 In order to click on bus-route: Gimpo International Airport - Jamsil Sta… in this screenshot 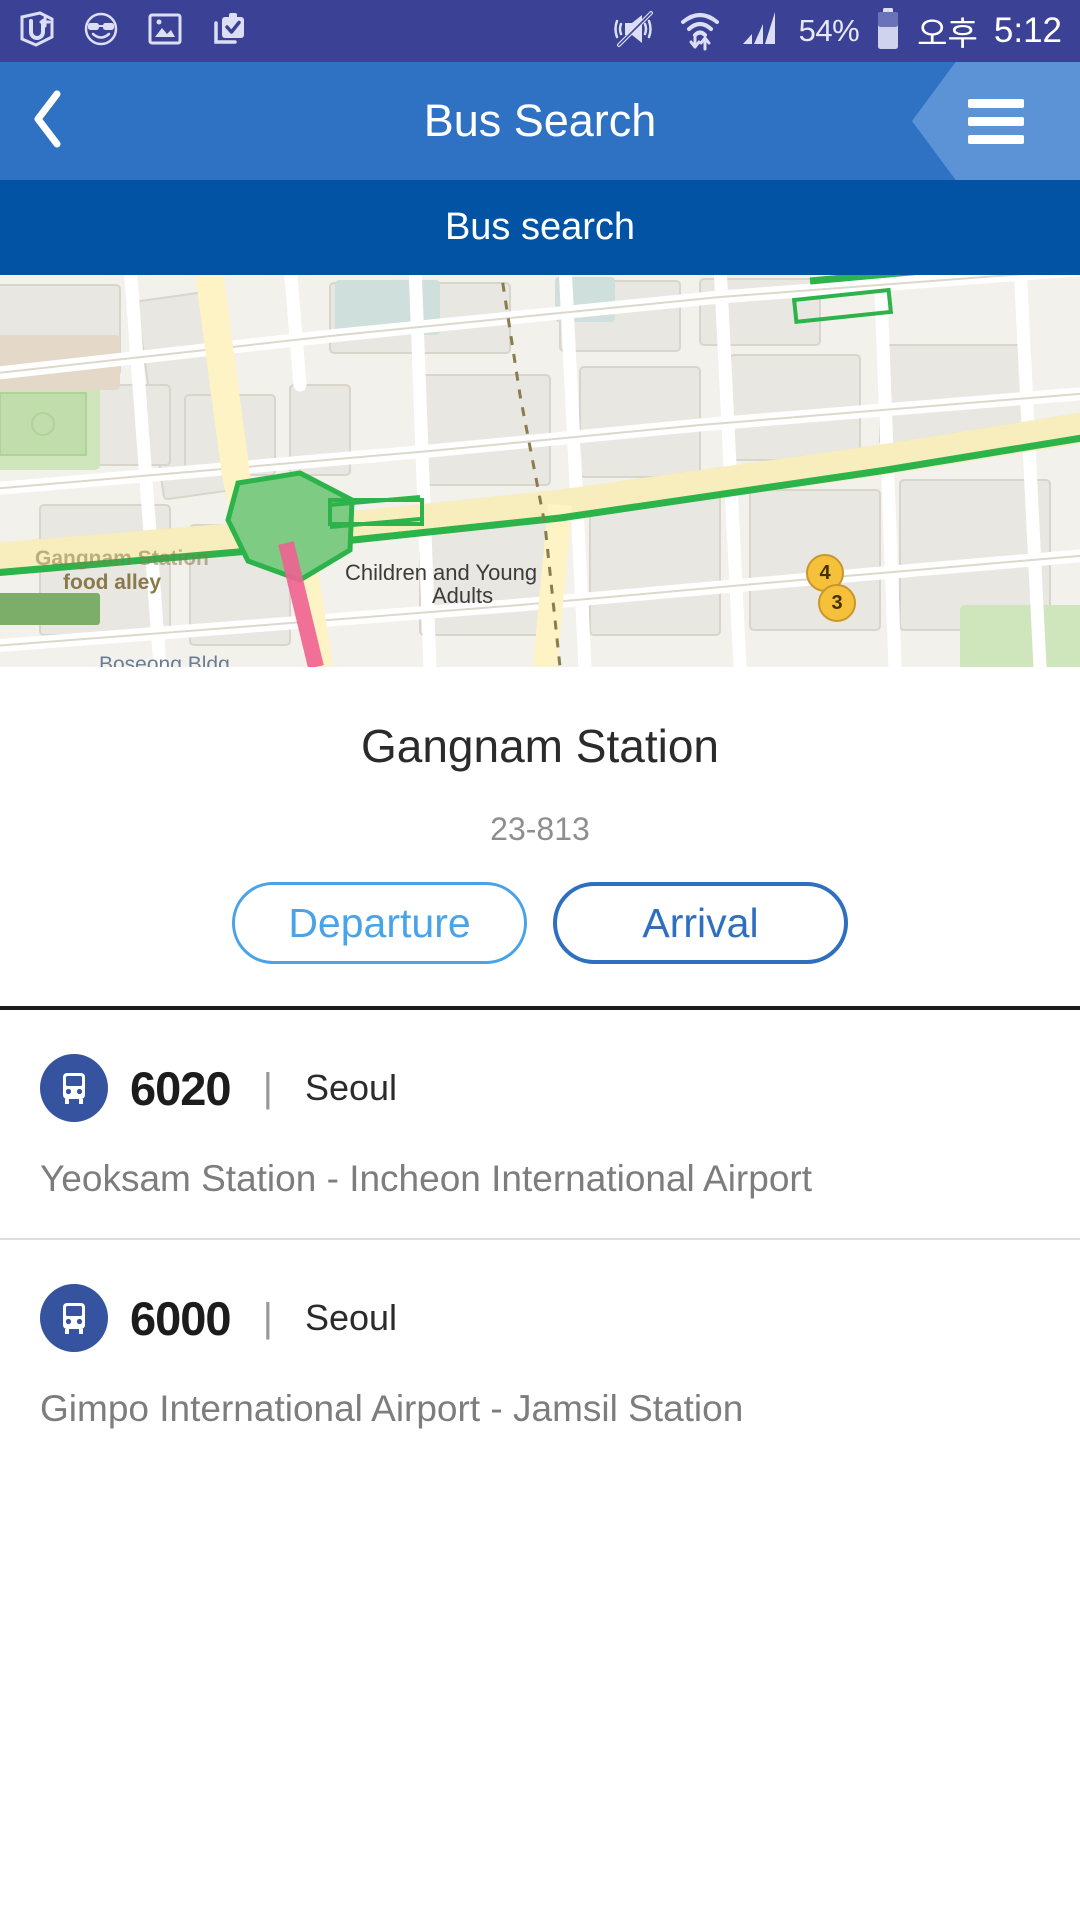, I will do `click(392, 1408)`.